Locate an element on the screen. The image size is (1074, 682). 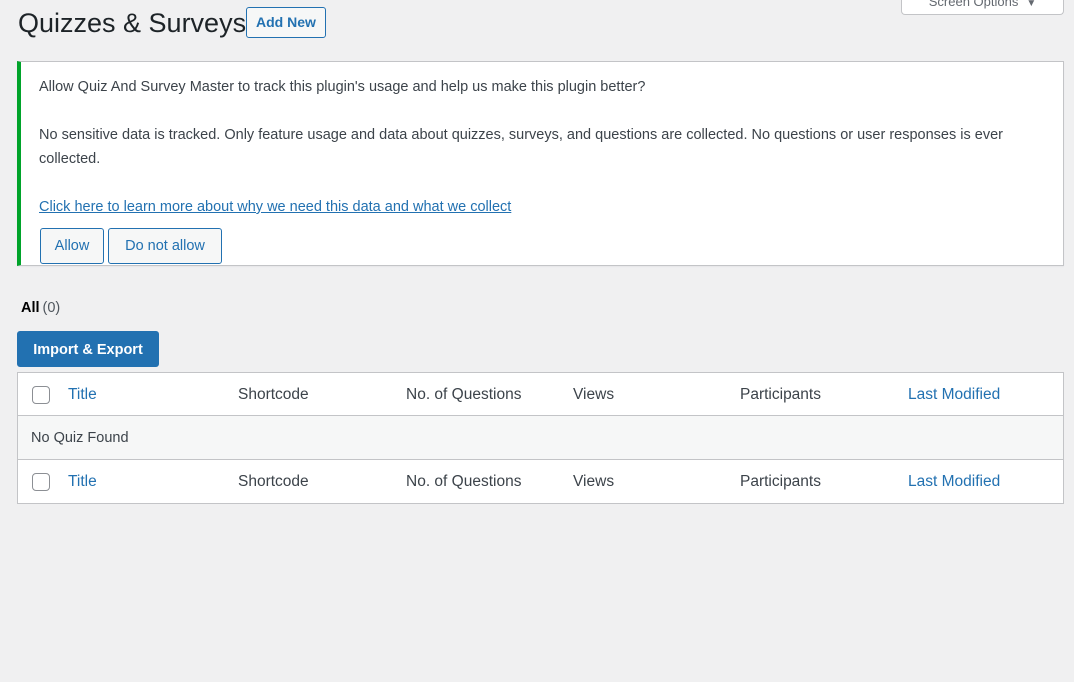
add-new-button: Add New is located at coordinates (286, 22).